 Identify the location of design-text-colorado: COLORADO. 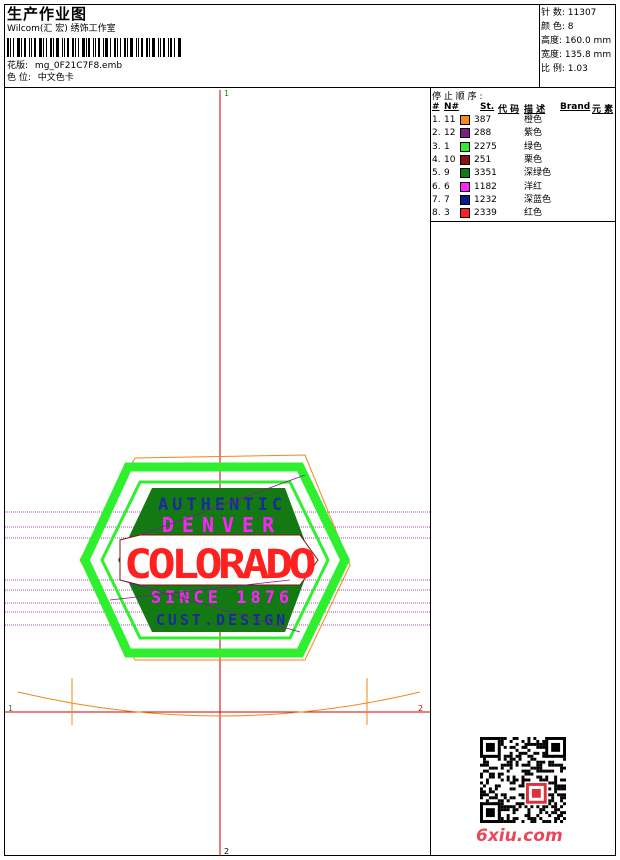
(219, 565).